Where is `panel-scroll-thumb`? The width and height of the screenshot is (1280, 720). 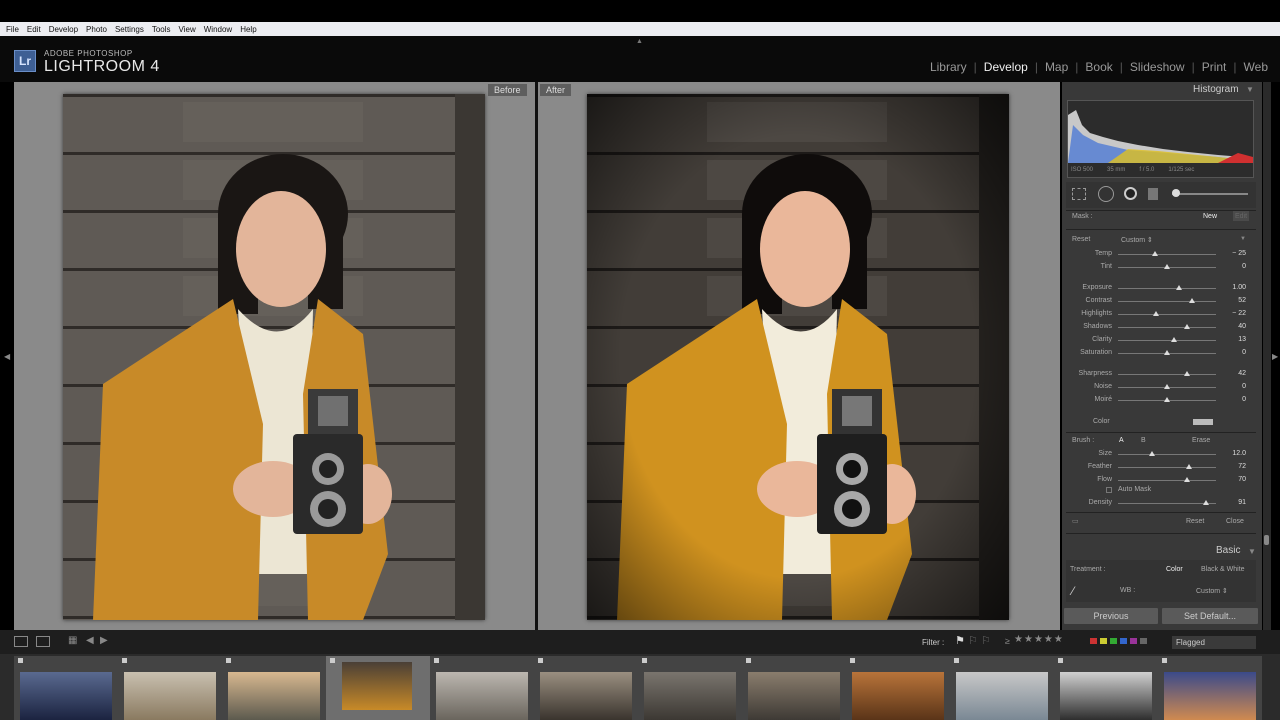
panel-scroll-thumb is located at coordinates (1266, 540).